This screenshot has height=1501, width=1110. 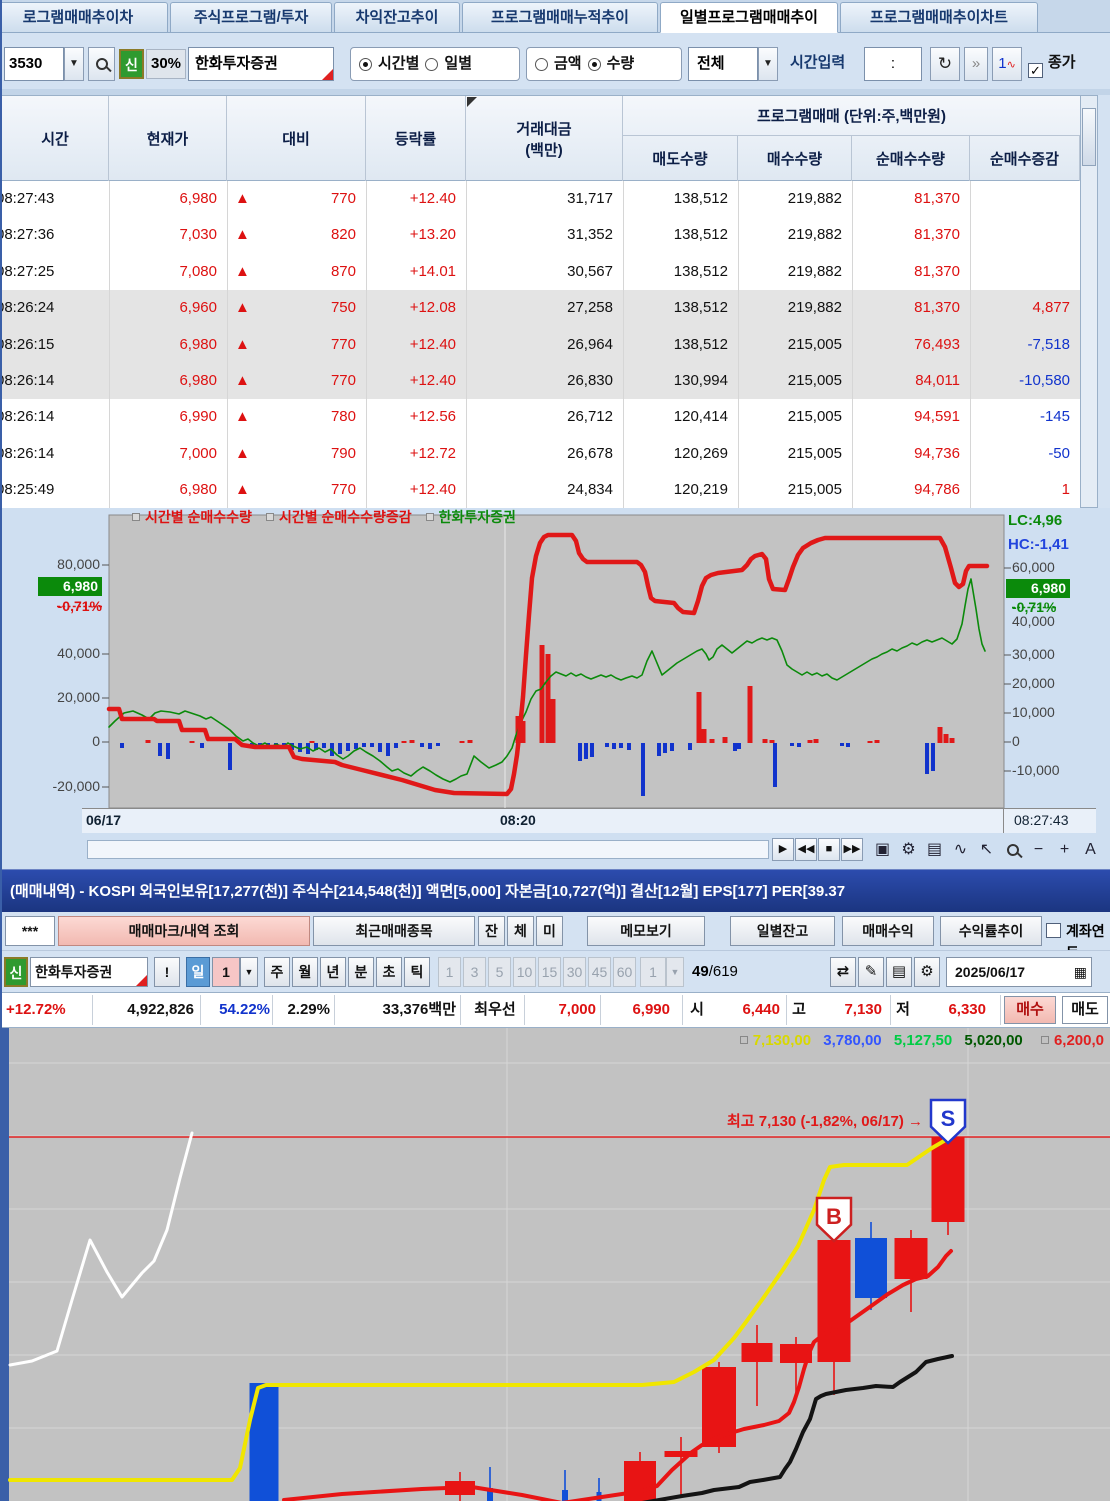 I want to click on tool-icon-A: A, so click(x=1090, y=850).